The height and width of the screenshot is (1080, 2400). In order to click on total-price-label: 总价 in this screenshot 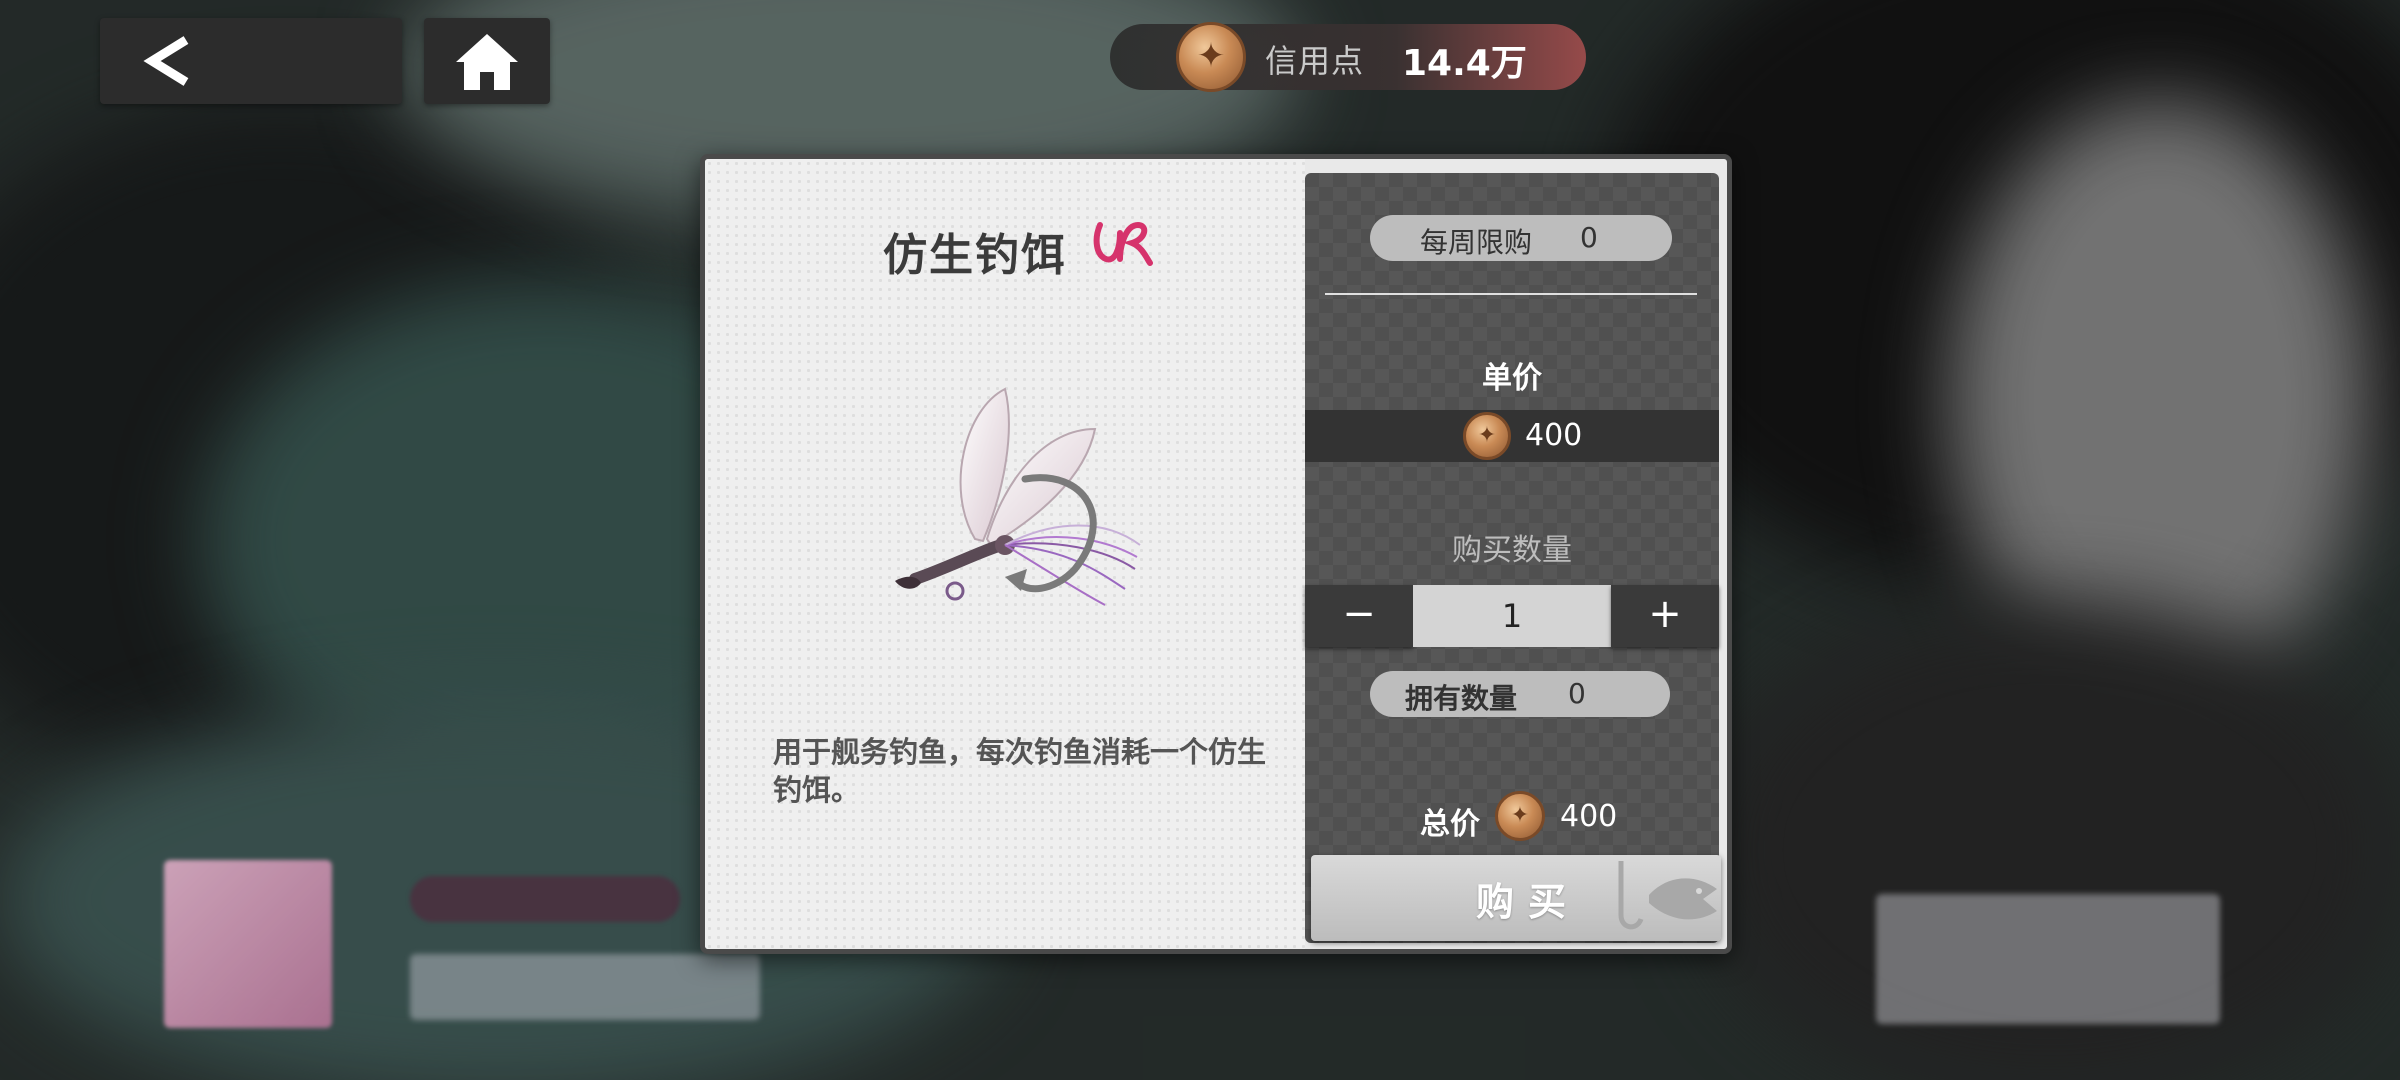, I will do `click(1450, 824)`.